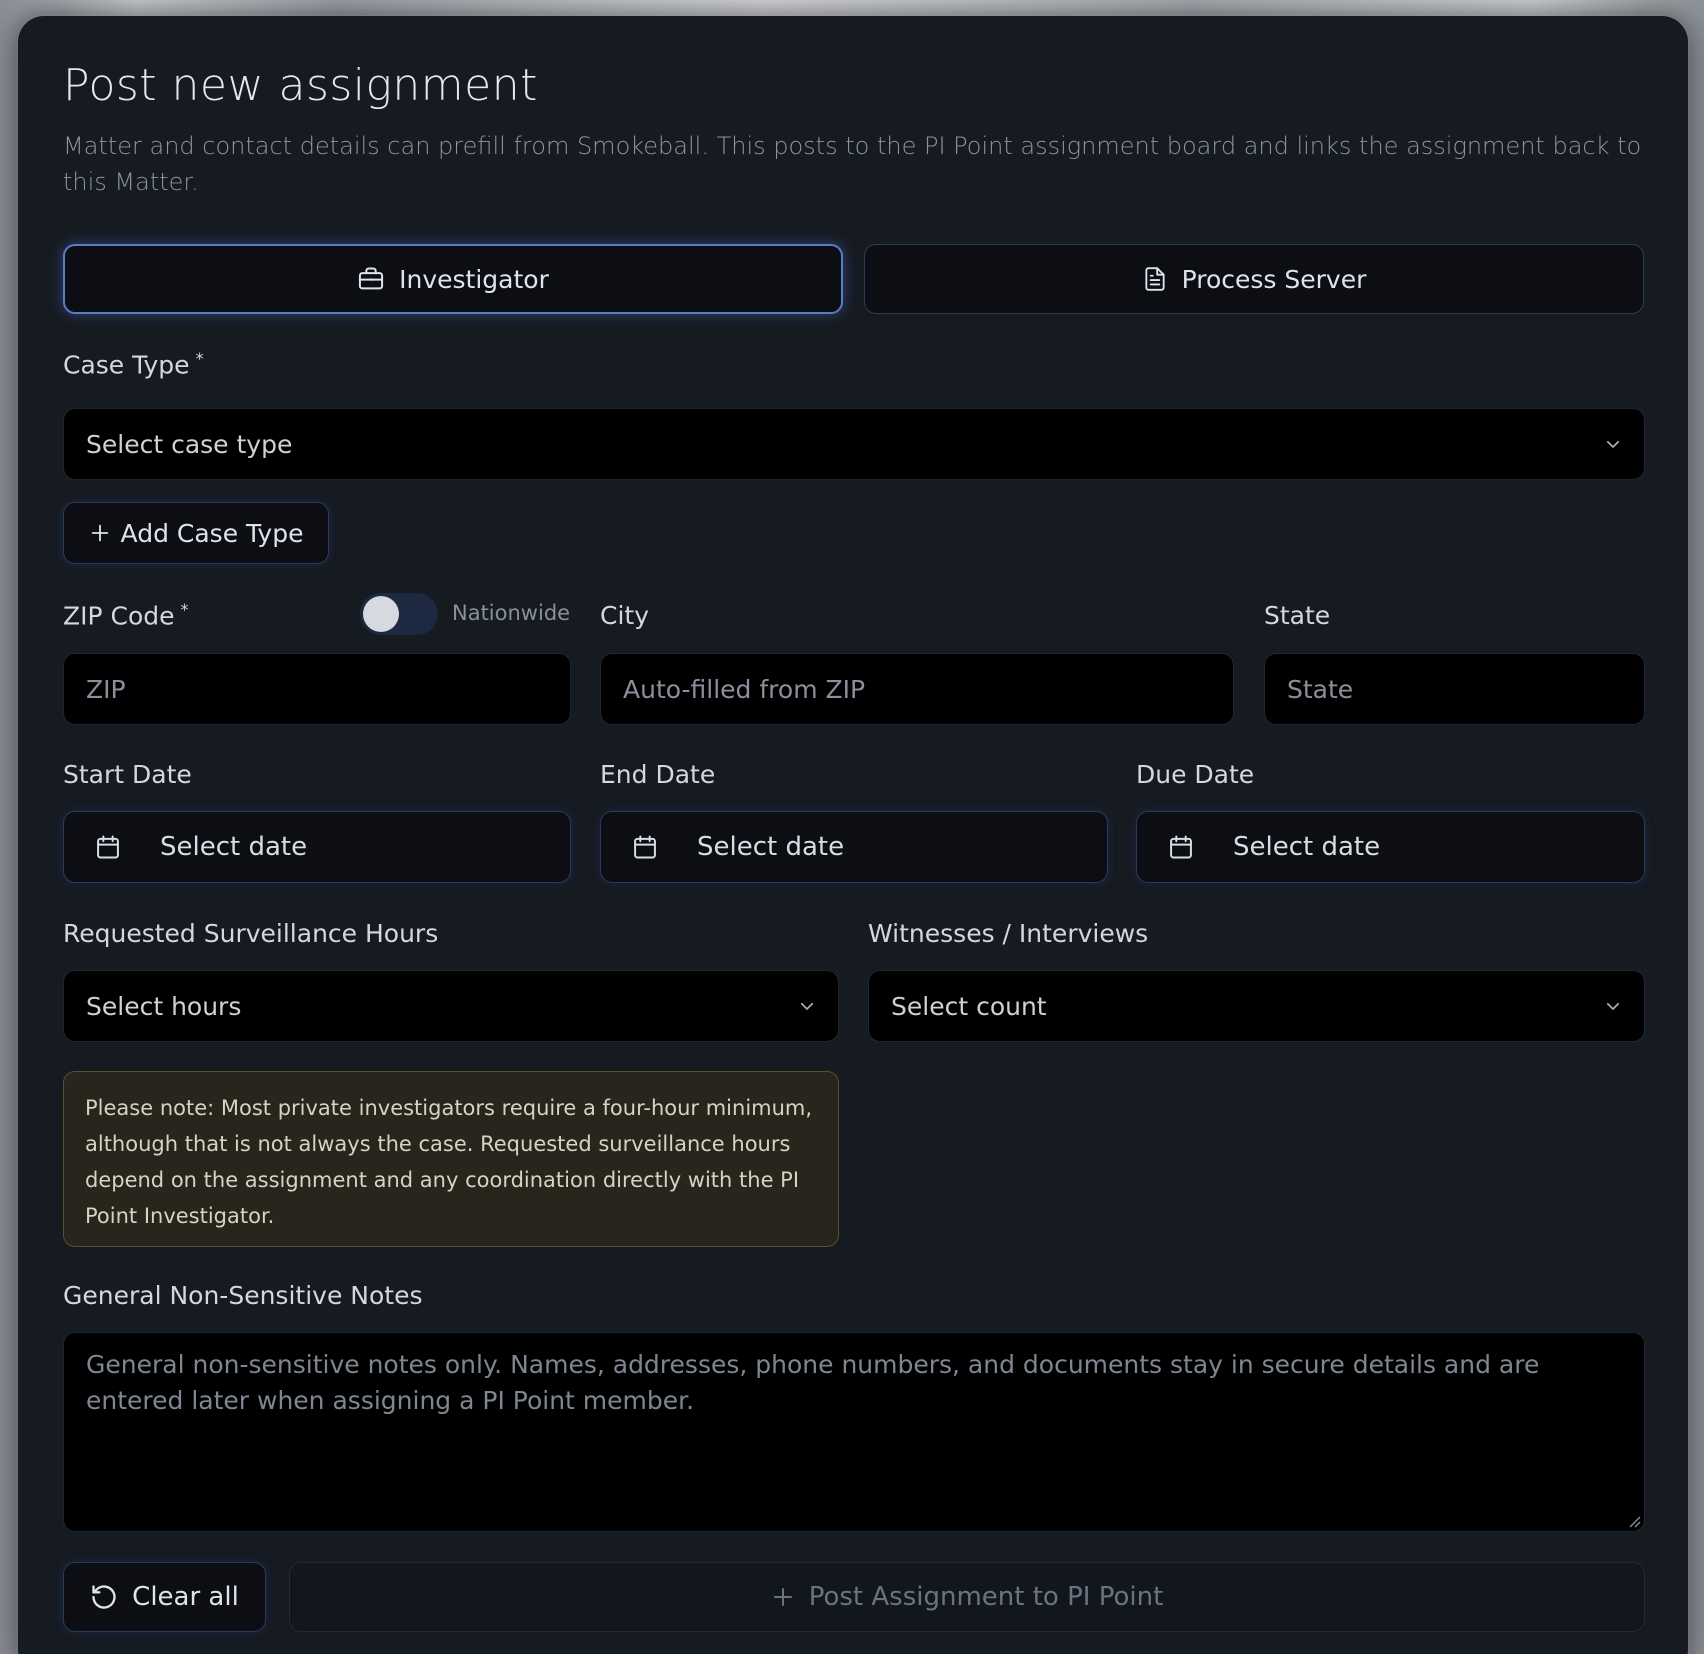  What do you see at coordinates (474, 279) in the screenshot?
I see `tab-investigator-label: Investigator` at bounding box center [474, 279].